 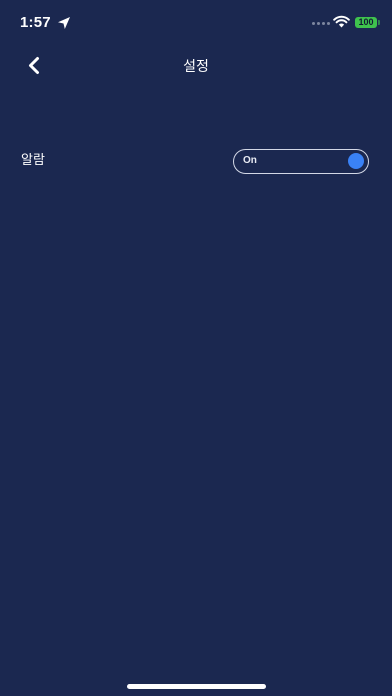 What do you see at coordinates (196, 23) in the screenshot?
I see `status-bar: 1:57 100` at bounding box center [196, 23].